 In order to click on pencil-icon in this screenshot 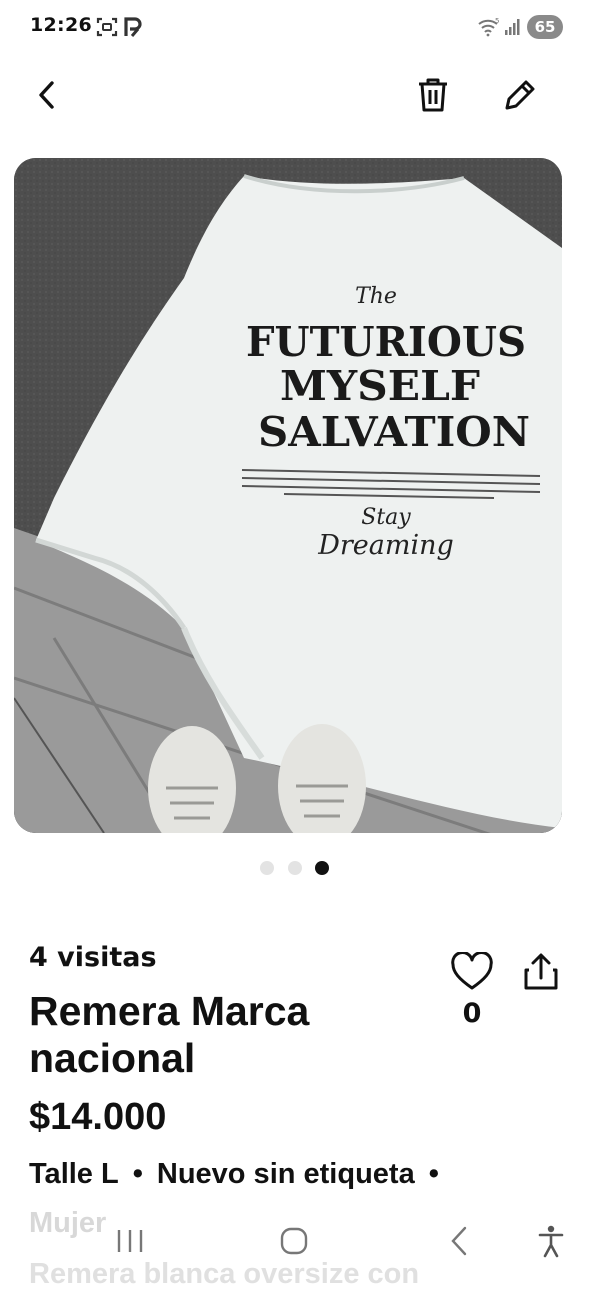, I will do `click(520, 95)`.